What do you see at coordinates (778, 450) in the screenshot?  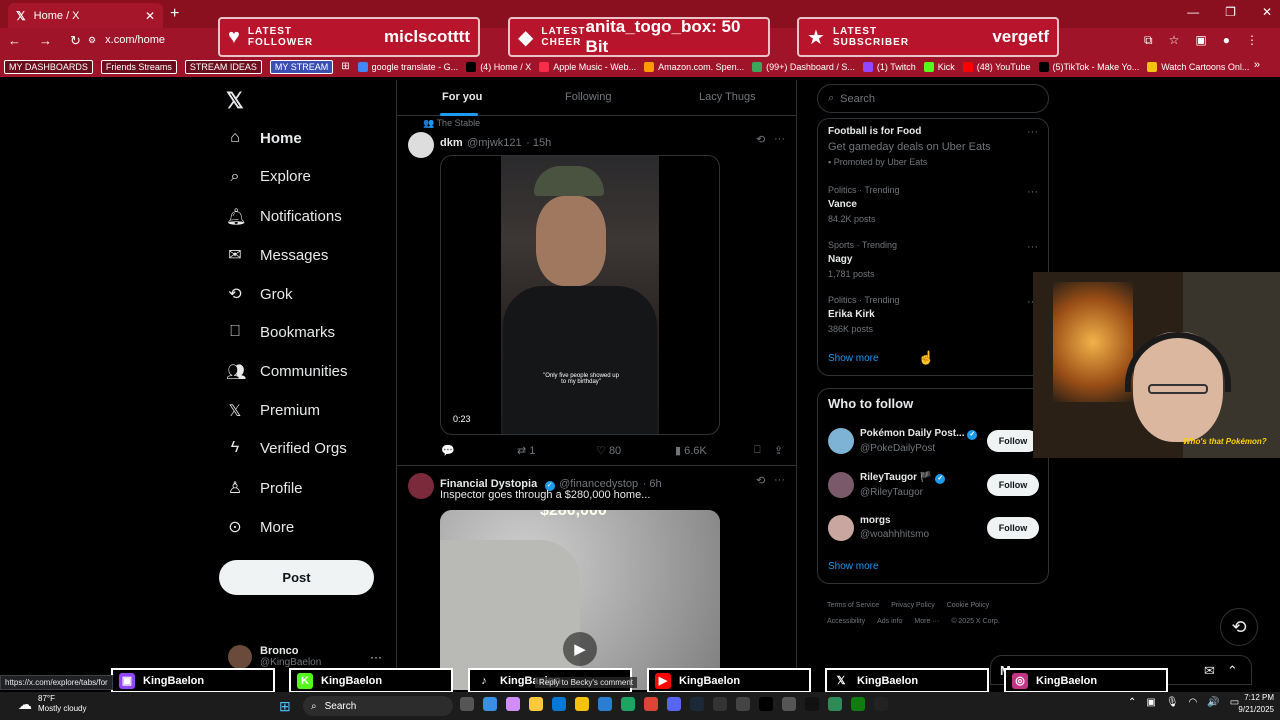 I see `share-icon: ⇪` at bounding box center [778, 450].